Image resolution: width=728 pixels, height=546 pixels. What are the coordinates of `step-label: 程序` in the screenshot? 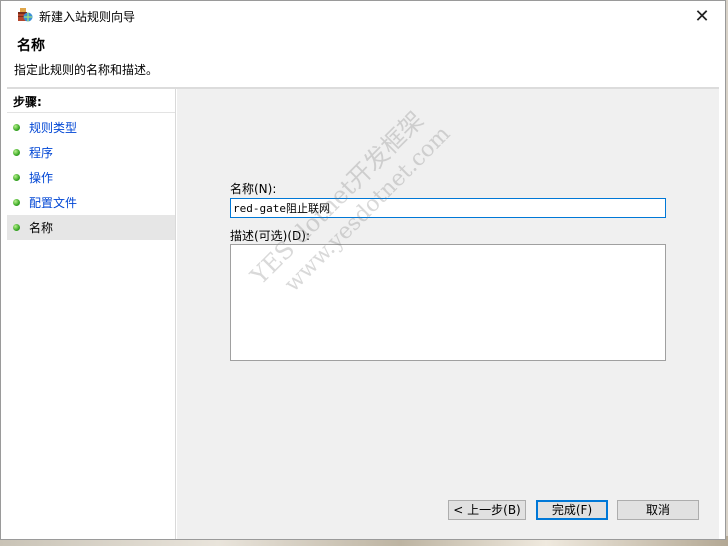 It's located at (41, 153).